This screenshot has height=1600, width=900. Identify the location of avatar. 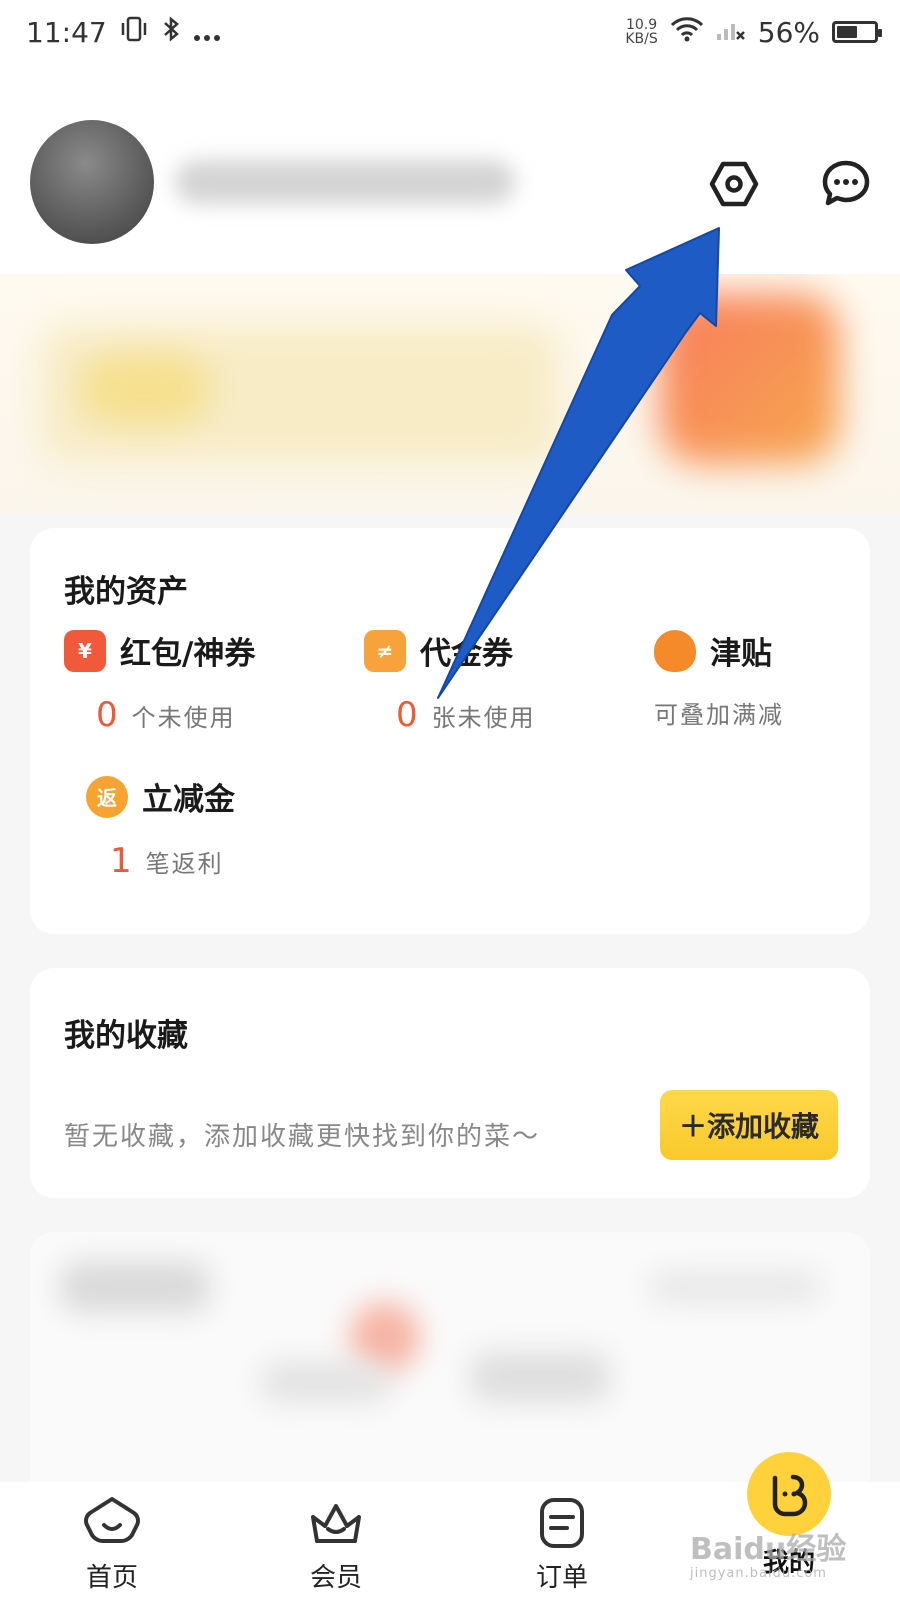
(92, 182).